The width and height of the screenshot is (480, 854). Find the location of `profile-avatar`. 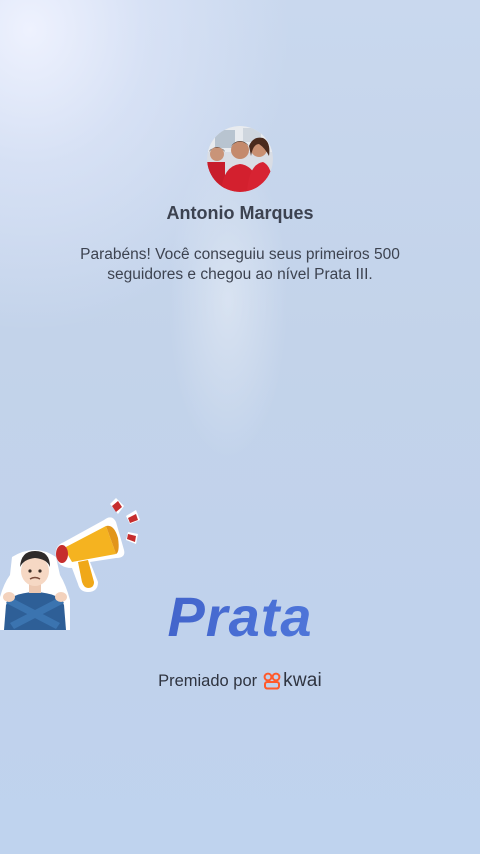

profile-avatar is located at coordinates (240, 159).